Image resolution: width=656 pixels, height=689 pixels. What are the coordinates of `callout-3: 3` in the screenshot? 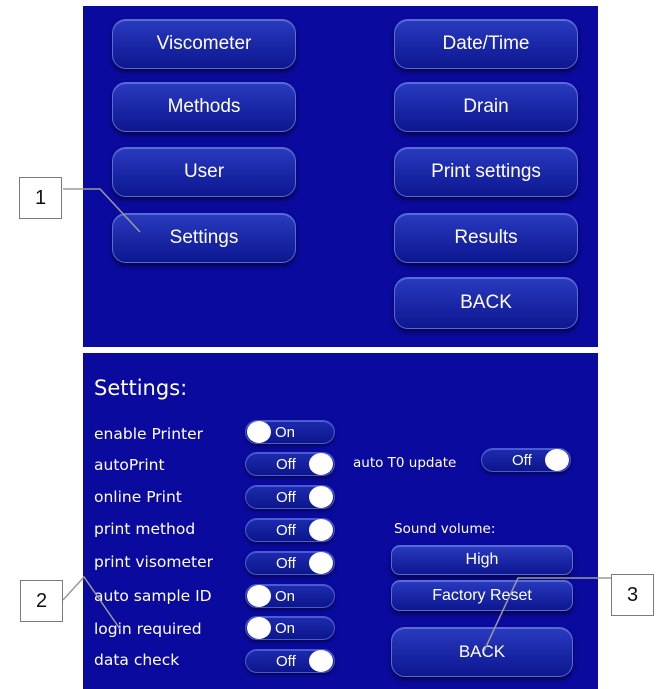 It's located at (632, 595).